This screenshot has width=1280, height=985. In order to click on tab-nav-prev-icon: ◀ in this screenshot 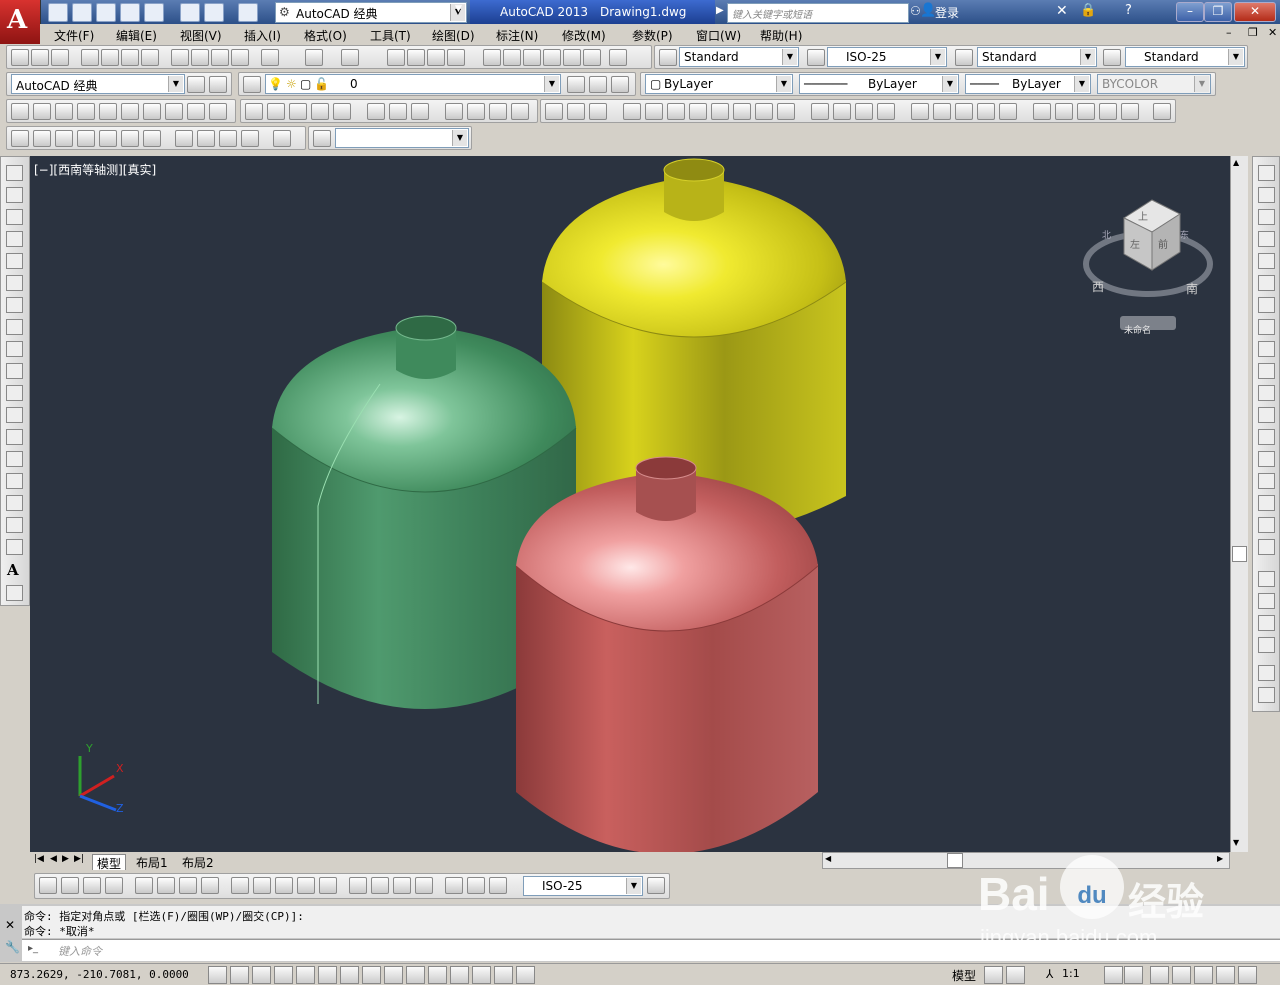, I will do `click(53, 859)`.